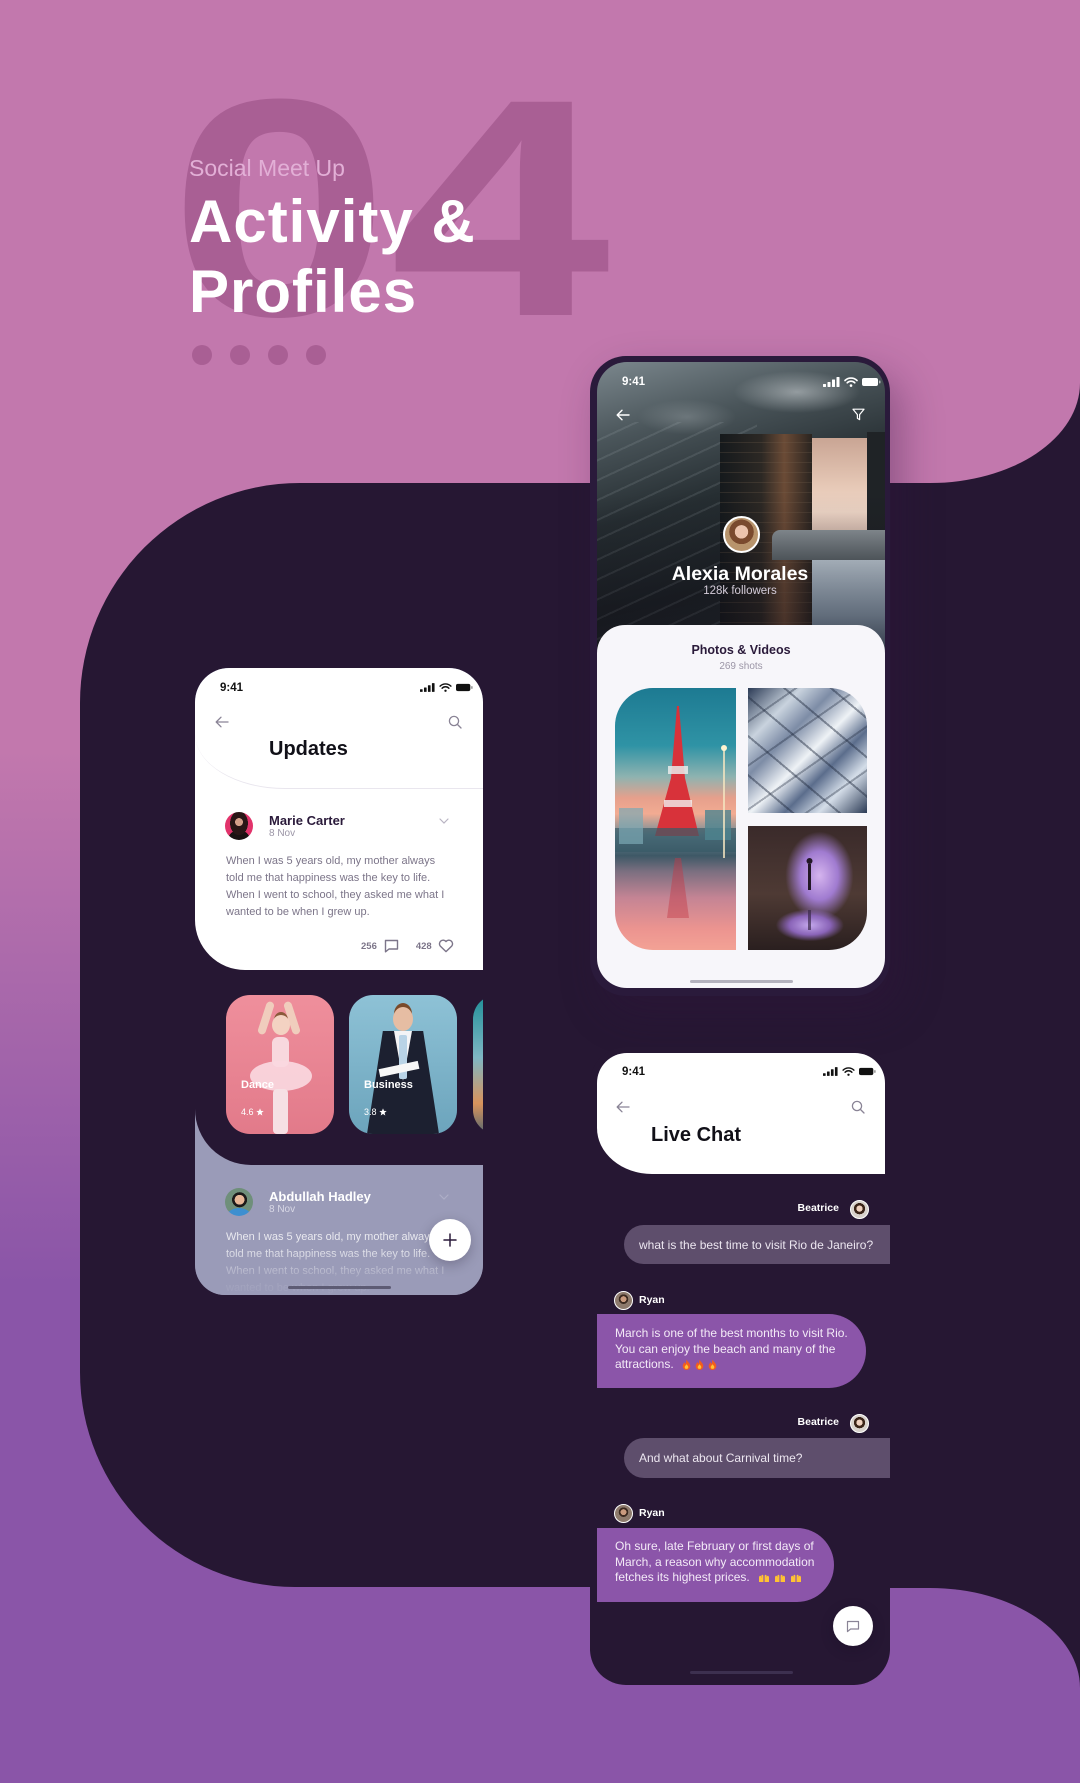  What do you see at coordinates (740, 591) in the screenshot?
I see `profile-followers: 128k followers` at bounding box center [740, 591].